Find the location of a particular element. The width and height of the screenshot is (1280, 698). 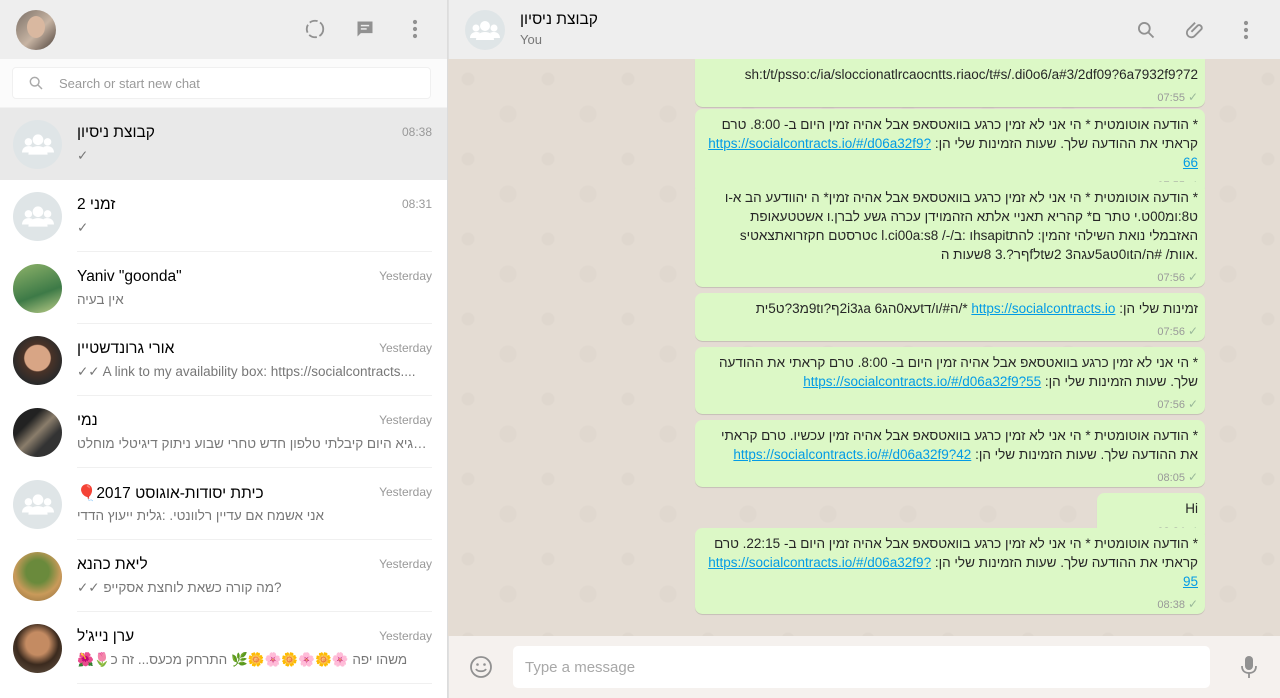

chat-item-body: Yaniv "goonda" Yesterday אין בעיה is located at coordinates (254, 288).